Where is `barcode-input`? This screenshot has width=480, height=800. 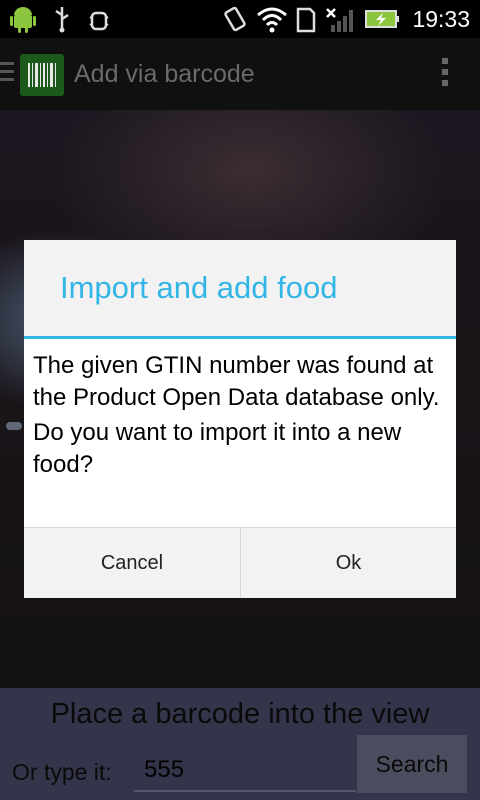
barcode-input is located at coordinates (245, 771).